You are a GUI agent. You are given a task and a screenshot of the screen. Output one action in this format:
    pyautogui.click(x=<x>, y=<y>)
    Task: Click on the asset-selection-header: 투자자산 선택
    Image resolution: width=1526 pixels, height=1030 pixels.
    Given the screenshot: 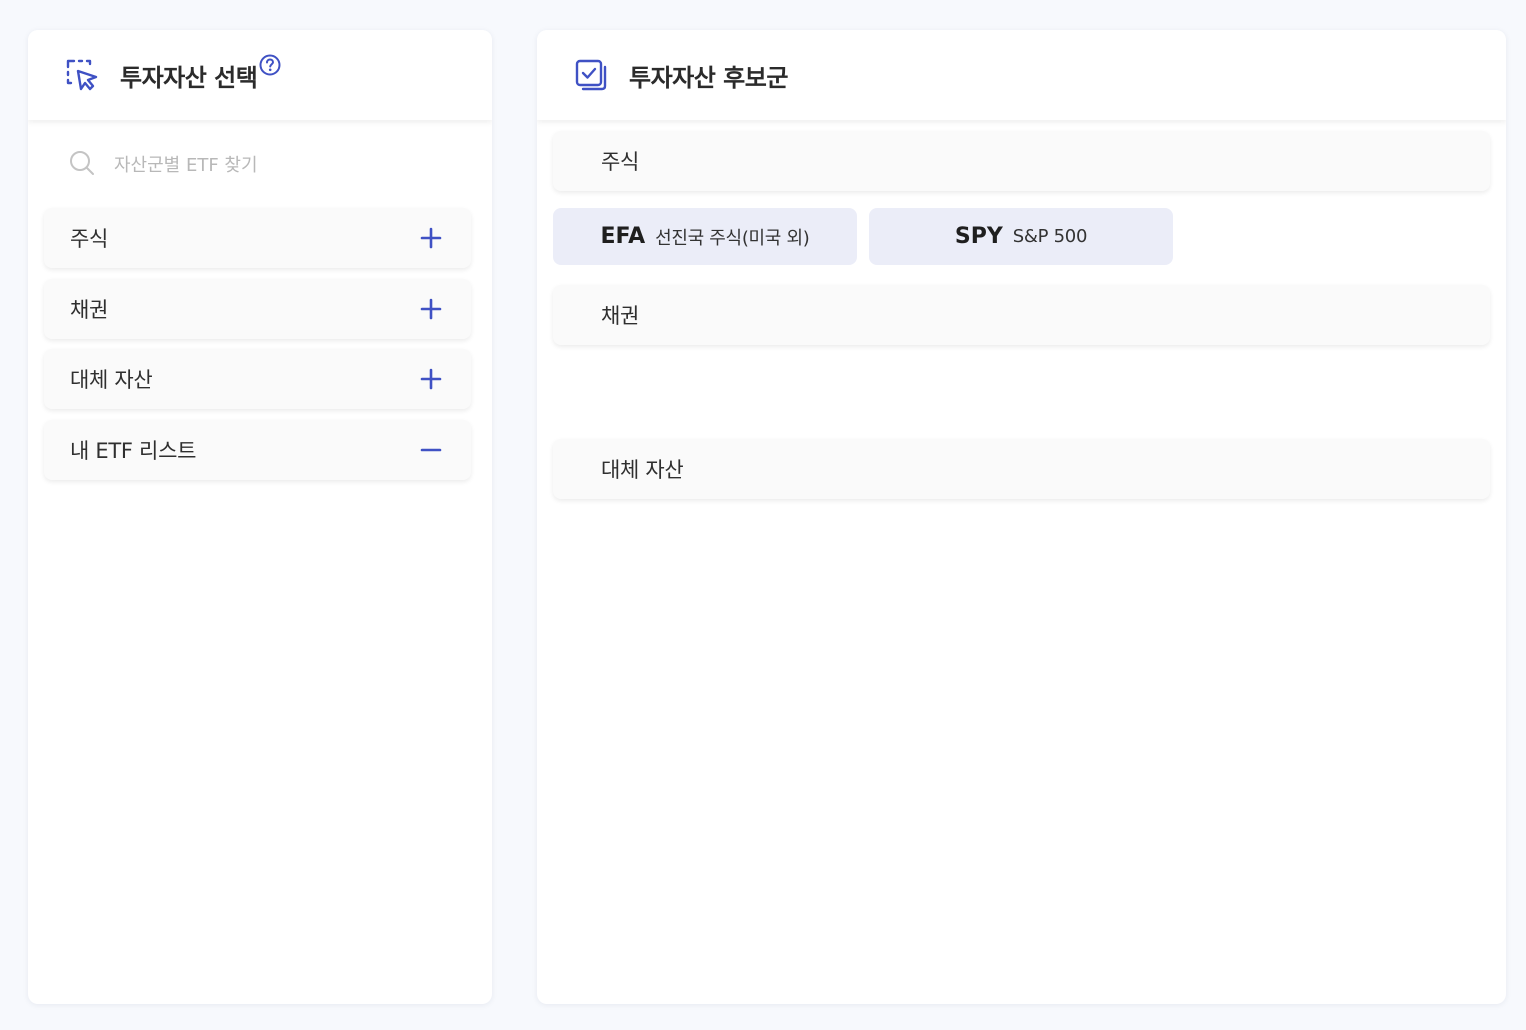 What is the action you would take?
    pyautogui.click(x=260, y=75)
    